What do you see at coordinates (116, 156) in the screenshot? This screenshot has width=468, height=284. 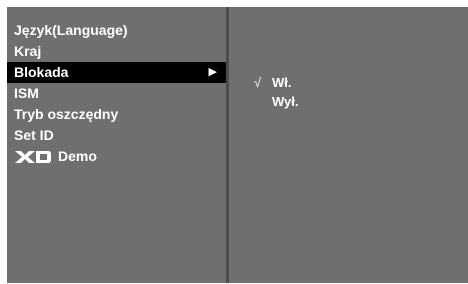 I see `menu-item-demo: Demo` at bounding box center [116, 156].